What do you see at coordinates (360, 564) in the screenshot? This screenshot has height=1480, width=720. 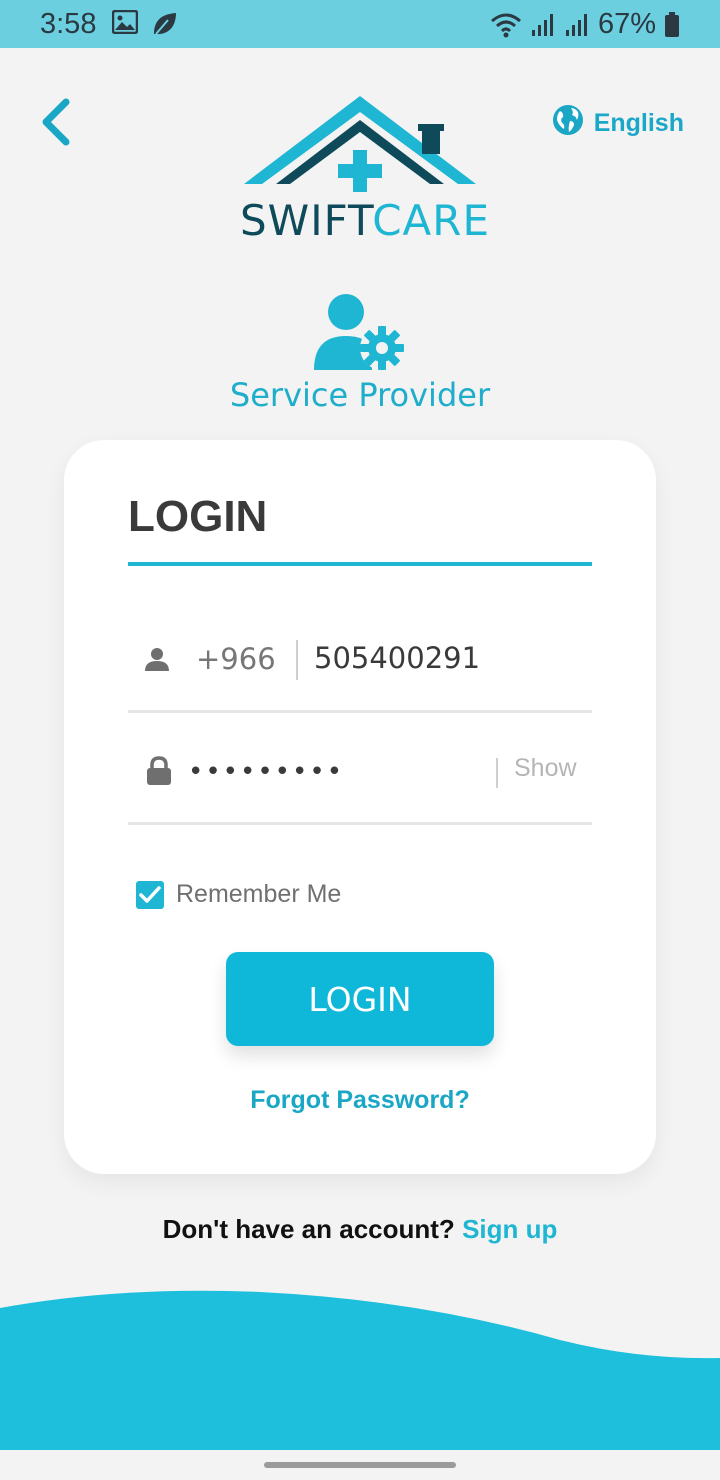 I see `title-underline` at bounding box center [360, 564].